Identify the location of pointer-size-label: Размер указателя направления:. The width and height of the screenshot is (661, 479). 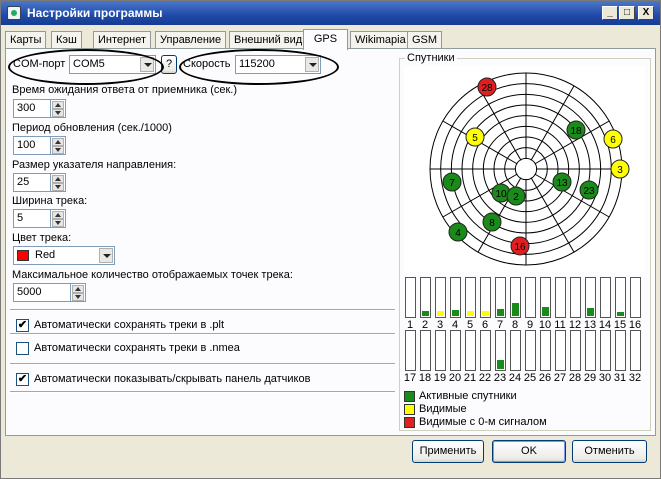
(94, 165).